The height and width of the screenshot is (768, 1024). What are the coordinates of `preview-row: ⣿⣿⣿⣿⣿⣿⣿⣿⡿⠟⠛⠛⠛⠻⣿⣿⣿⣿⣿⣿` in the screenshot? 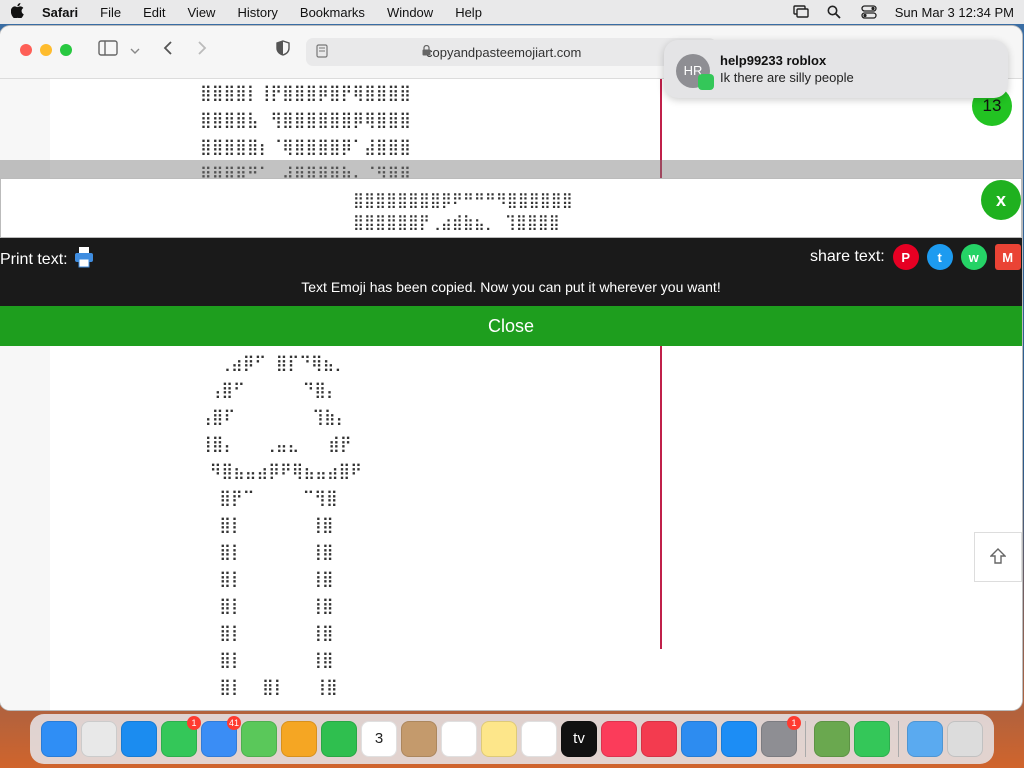 It's located at (463, 200).